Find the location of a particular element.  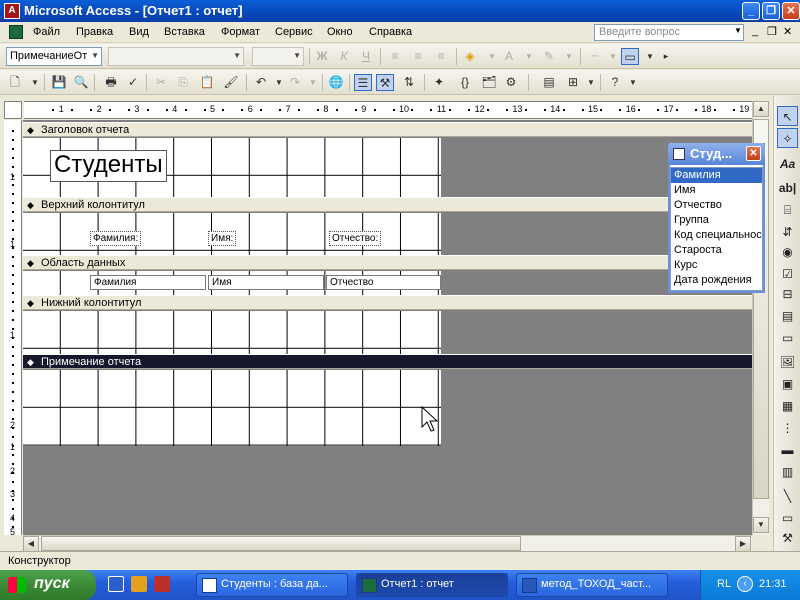

taskbar-item-report: Отчет1 : отчет is located at coordinates (432, 585).